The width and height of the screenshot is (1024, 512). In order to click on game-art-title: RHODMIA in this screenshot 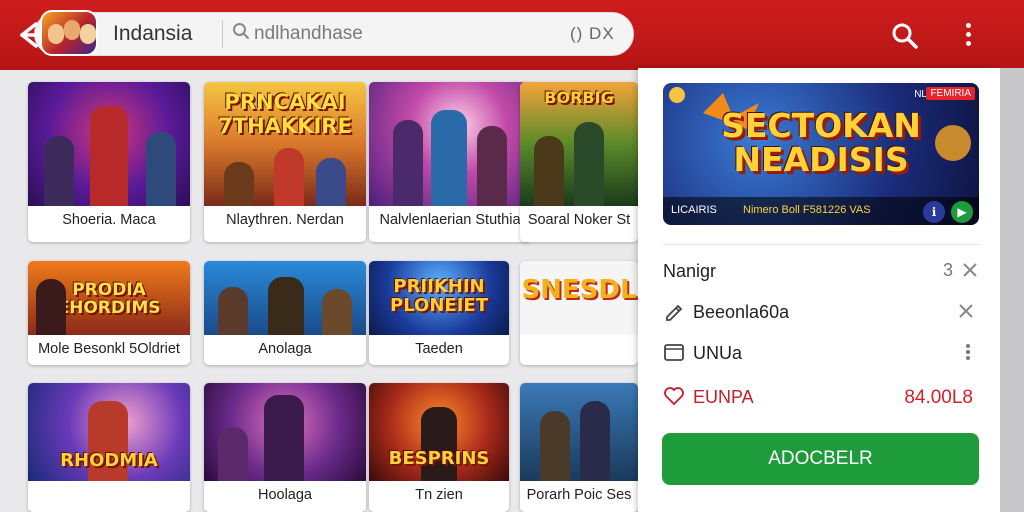, I will do `click(109, 460)`.